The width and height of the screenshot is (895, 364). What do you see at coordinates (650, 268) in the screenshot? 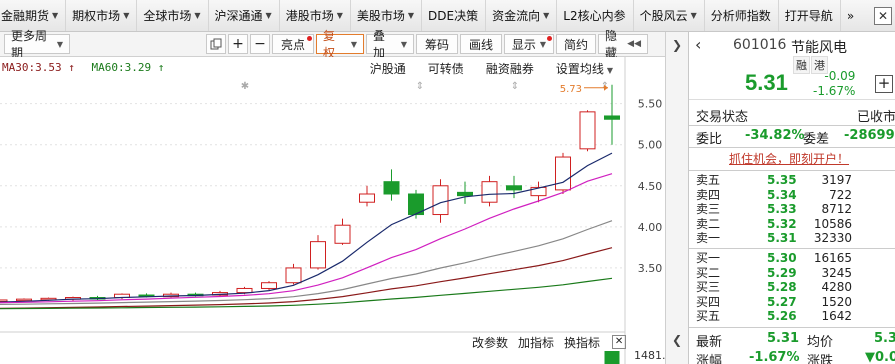
I see `y-tick-label: 3.50` at bounding box center [650, 268].